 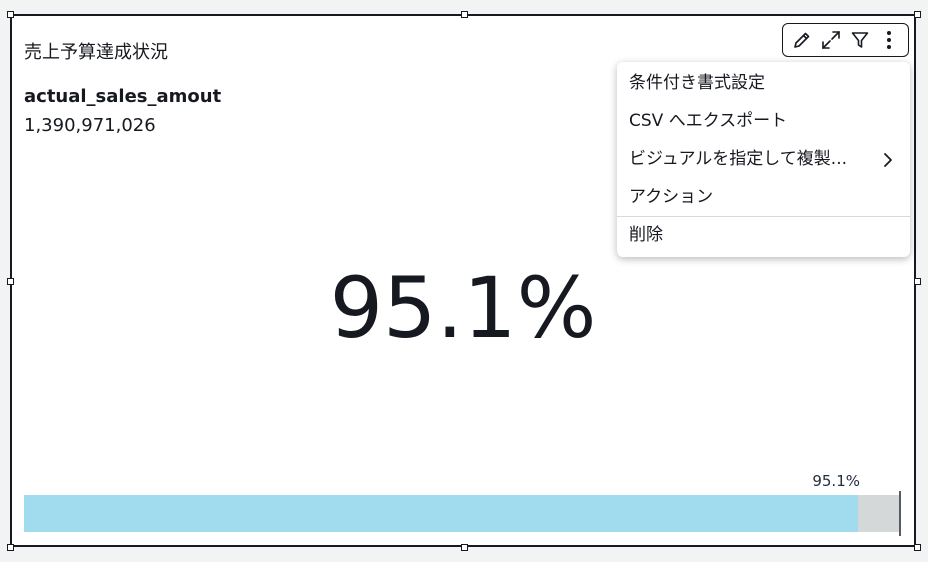 What do you see at coordinates (10, 547) in the screenshot?
I see `resize-handle-bottom-left` at bounding box center [10, 547].